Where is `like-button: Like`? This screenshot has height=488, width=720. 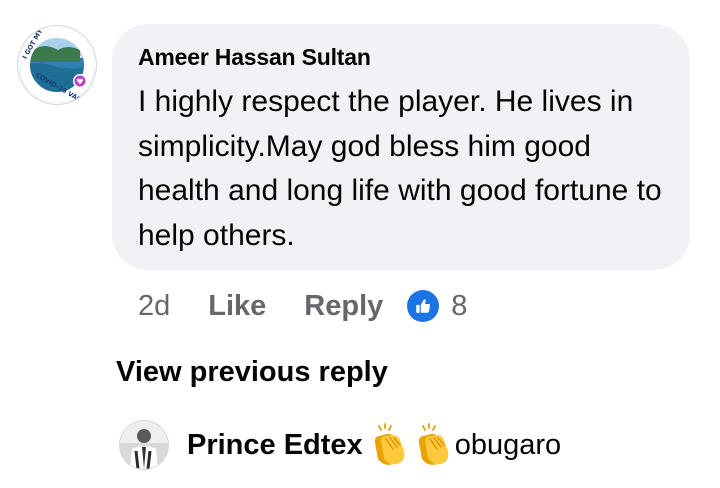
like-button: Like is located at coordinates (237, 306).